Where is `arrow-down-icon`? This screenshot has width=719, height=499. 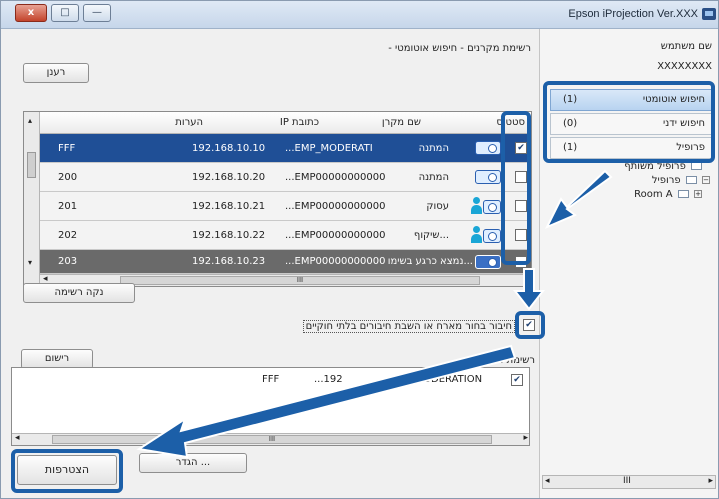 arrow-down-icon is located at coordinates (529, 289).